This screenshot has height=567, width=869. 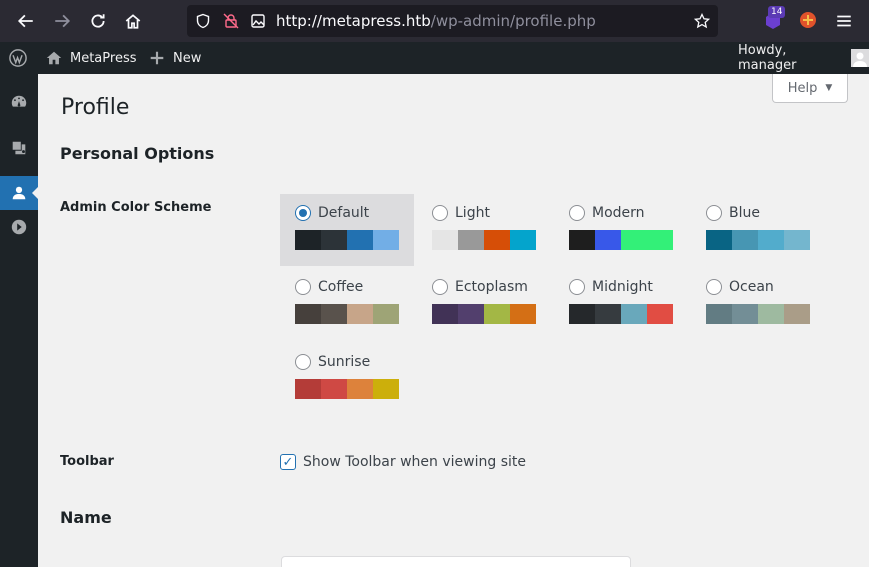 What do you see at coordinates (777, 12) in the screenshot?
I see `extension-badge: 14` at bounding box center [777, 12].